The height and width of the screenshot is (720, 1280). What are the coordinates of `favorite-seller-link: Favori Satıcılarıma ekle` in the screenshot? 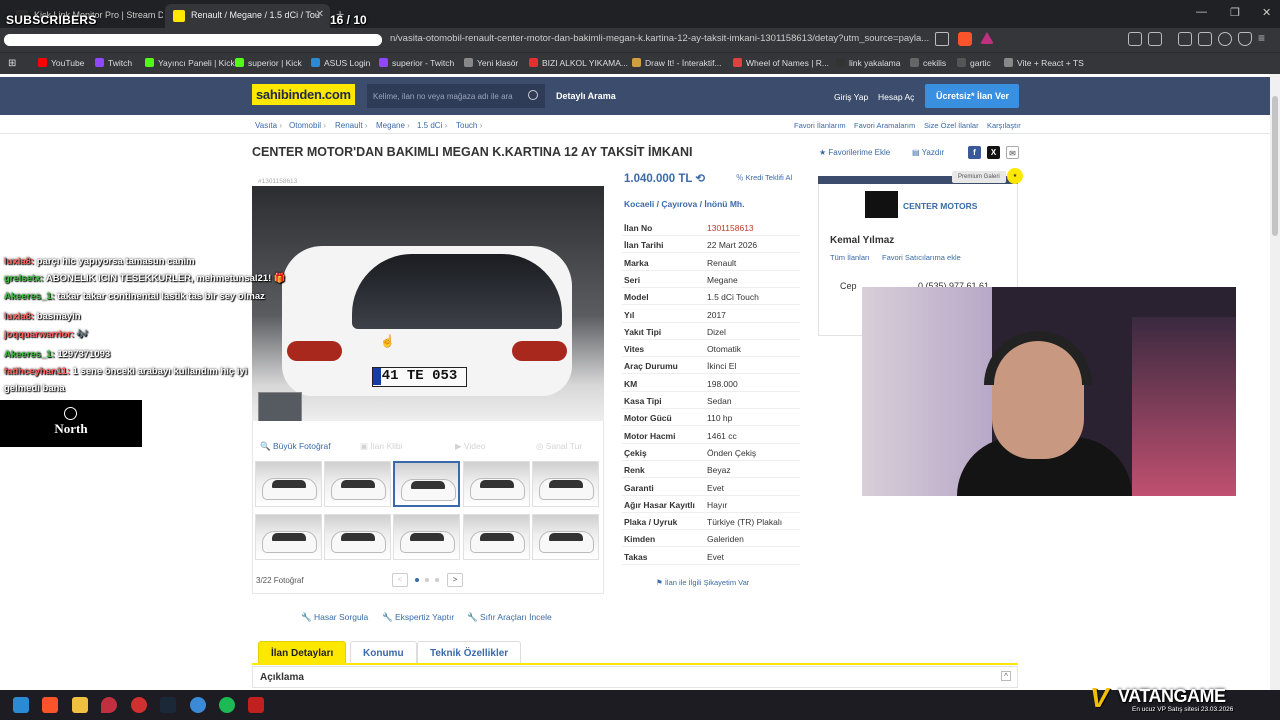 It's located at (921, 257).